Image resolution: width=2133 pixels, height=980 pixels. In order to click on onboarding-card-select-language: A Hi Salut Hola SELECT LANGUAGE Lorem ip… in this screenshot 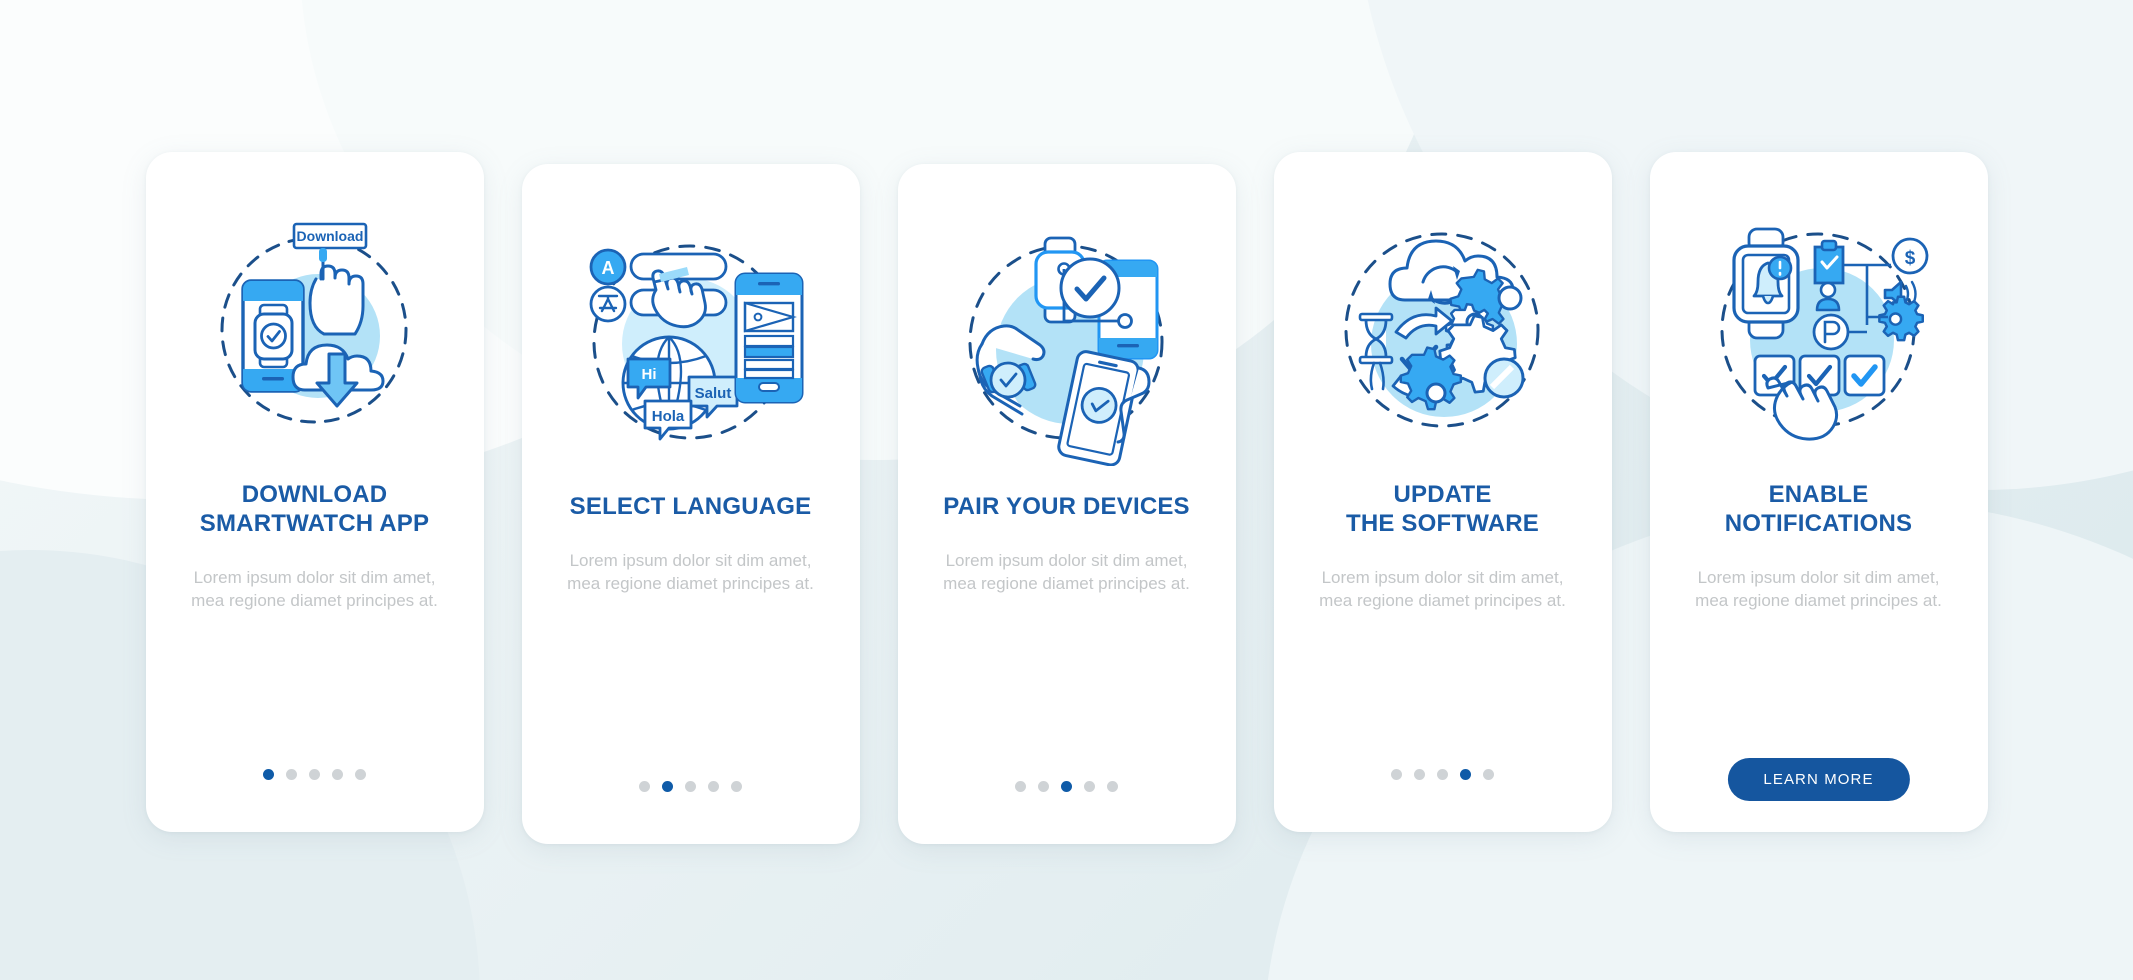, I will do `click(690, 504)`.